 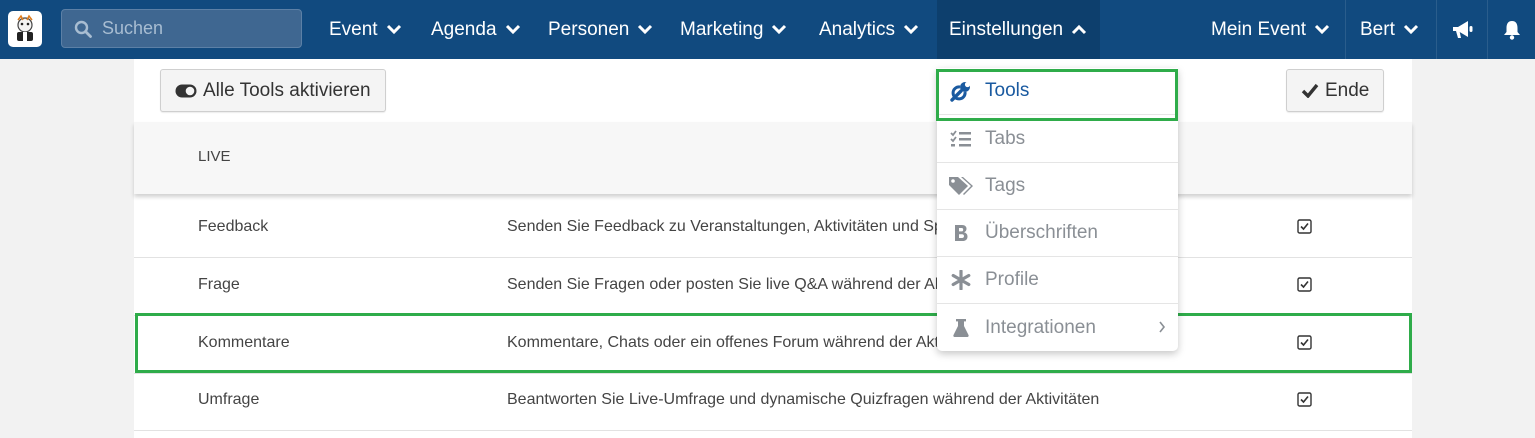 I want to click on menu-item-ueberschriften-label: Überschriften, so click(x=1041, y=232).